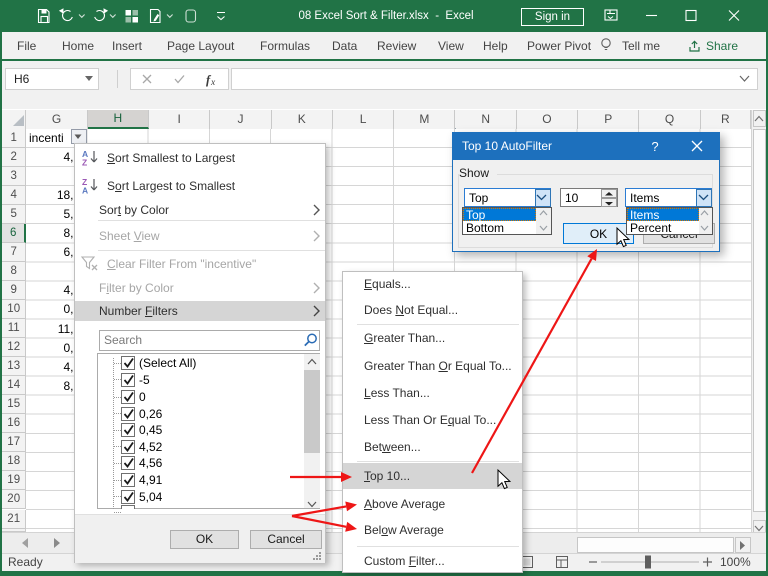 This screenshot has width=768, height=576. Describe the element at coordinates (213, 83) in the screenshot. I see `svg-text: x` at that location.